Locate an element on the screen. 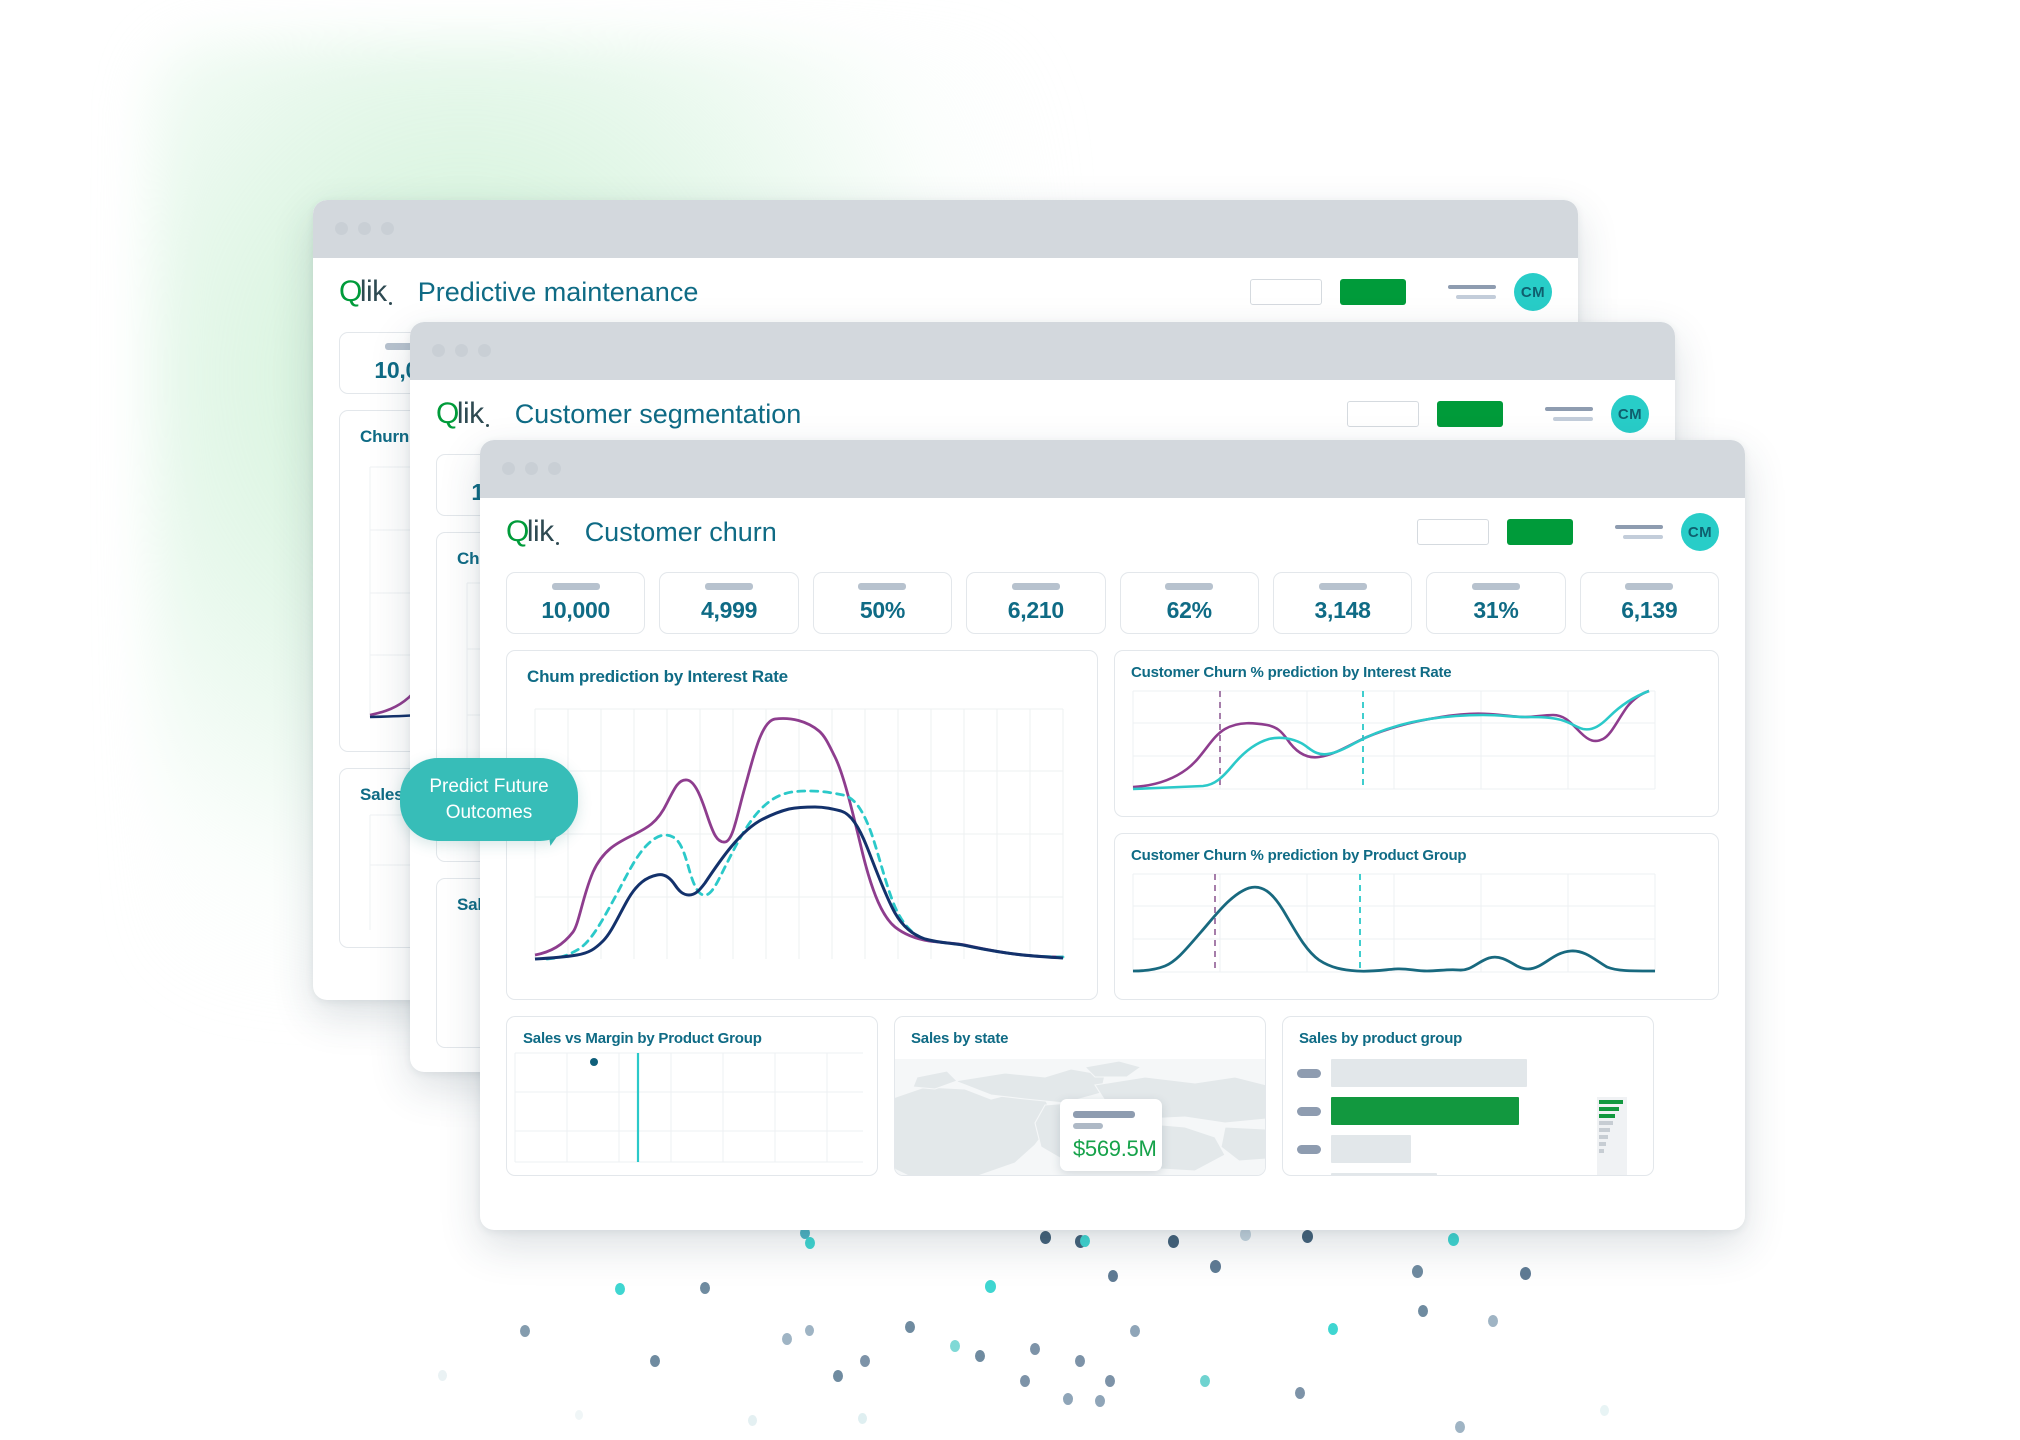 The image size is (2020, 1440). tooltip-sublabel-placeholder is located at coordinates (1088, 1126).